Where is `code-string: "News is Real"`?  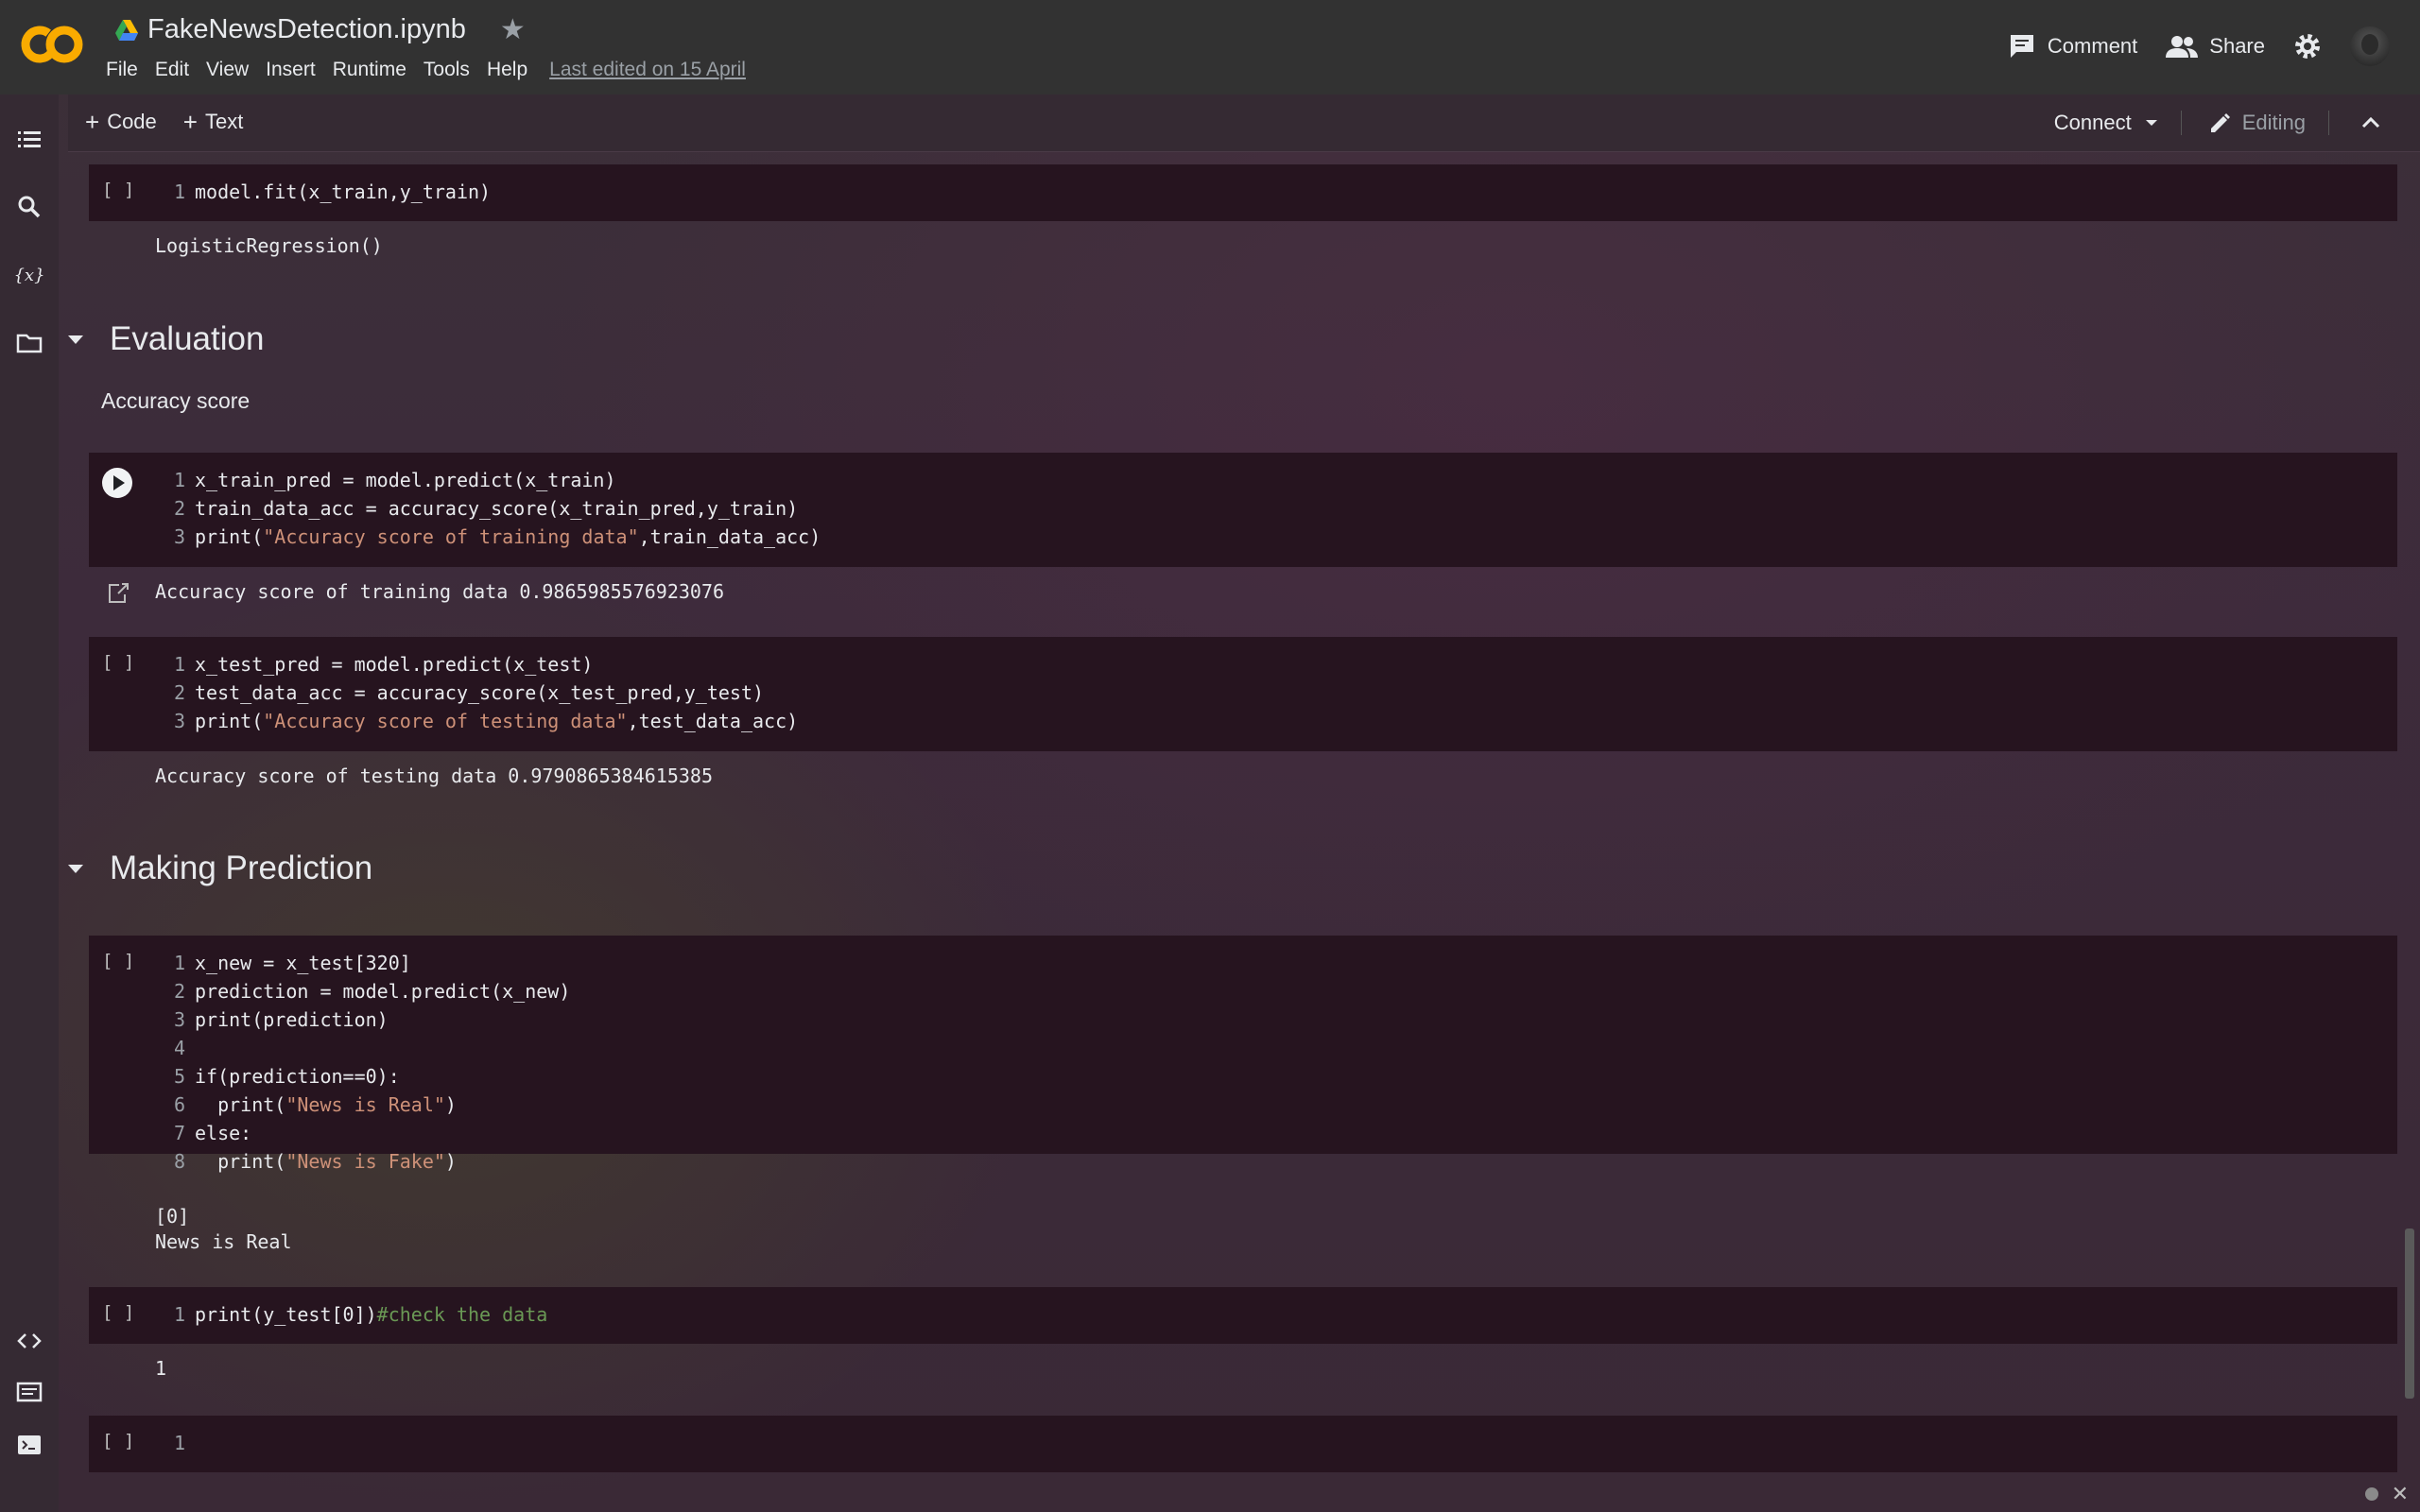
code-string: "News is Real" is located at coordinates (365, 1104).